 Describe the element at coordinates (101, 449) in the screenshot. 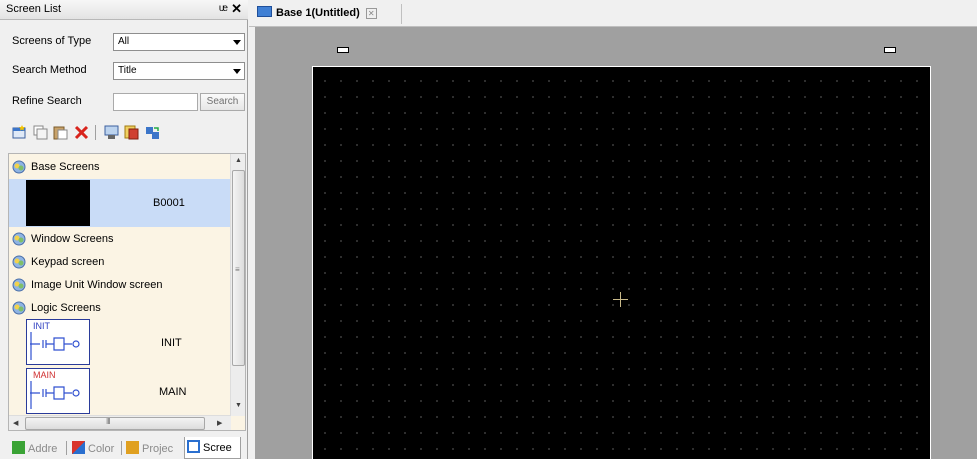

I see `tab-label: Color` at that location.